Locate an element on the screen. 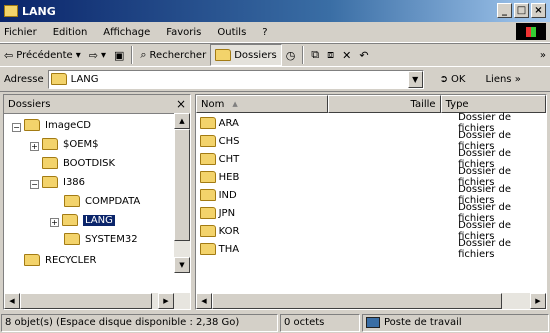  tree-item-oem: $OEM$ is located at coordinates (70, 144).